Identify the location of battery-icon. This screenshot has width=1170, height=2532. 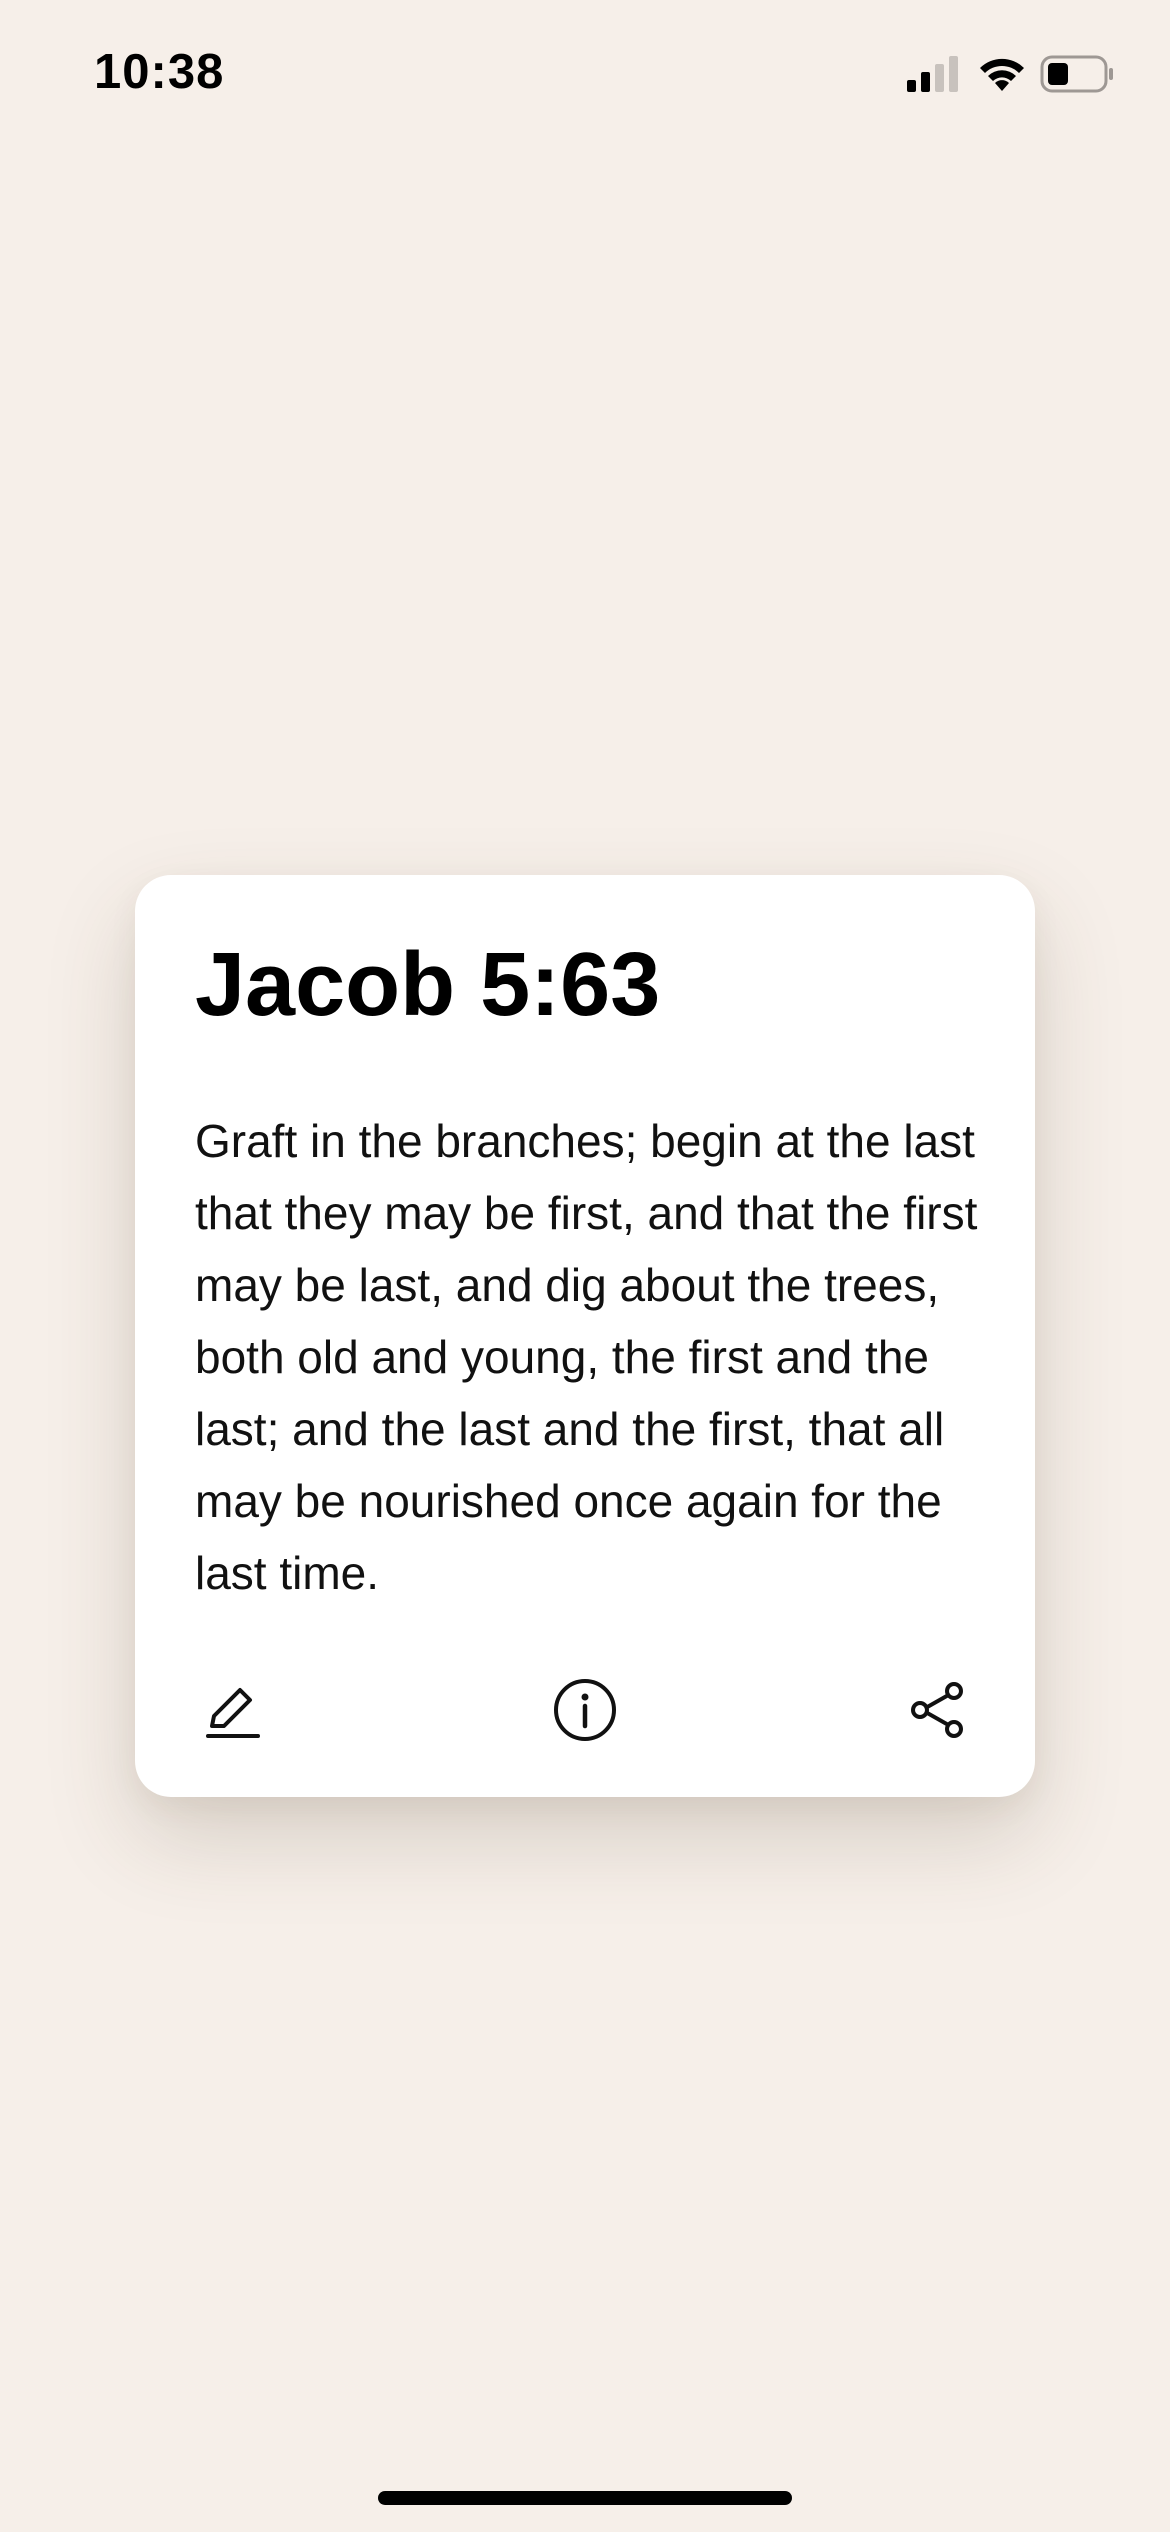
(1076, 74).